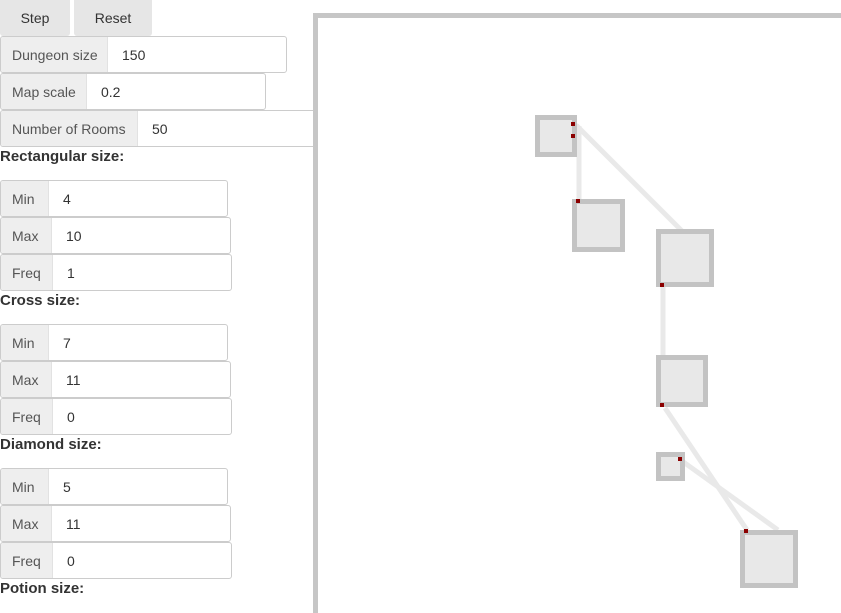 This screenshot has width=841, height=613. What do you see at coordinates (25, 486) in the screenshot?
I see `diamond-min-label: Min` at bounding box center [25, 486].